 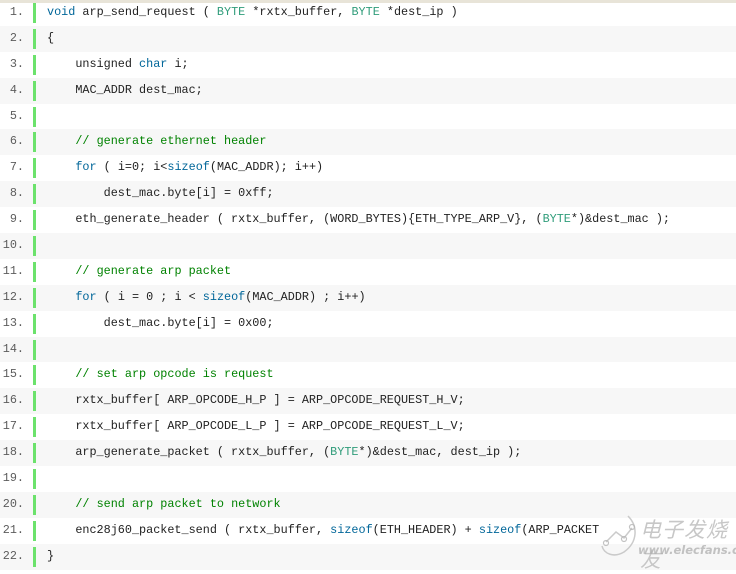 I want to click on code-text: (ARP_PACKET, so click(x=560, y=529).